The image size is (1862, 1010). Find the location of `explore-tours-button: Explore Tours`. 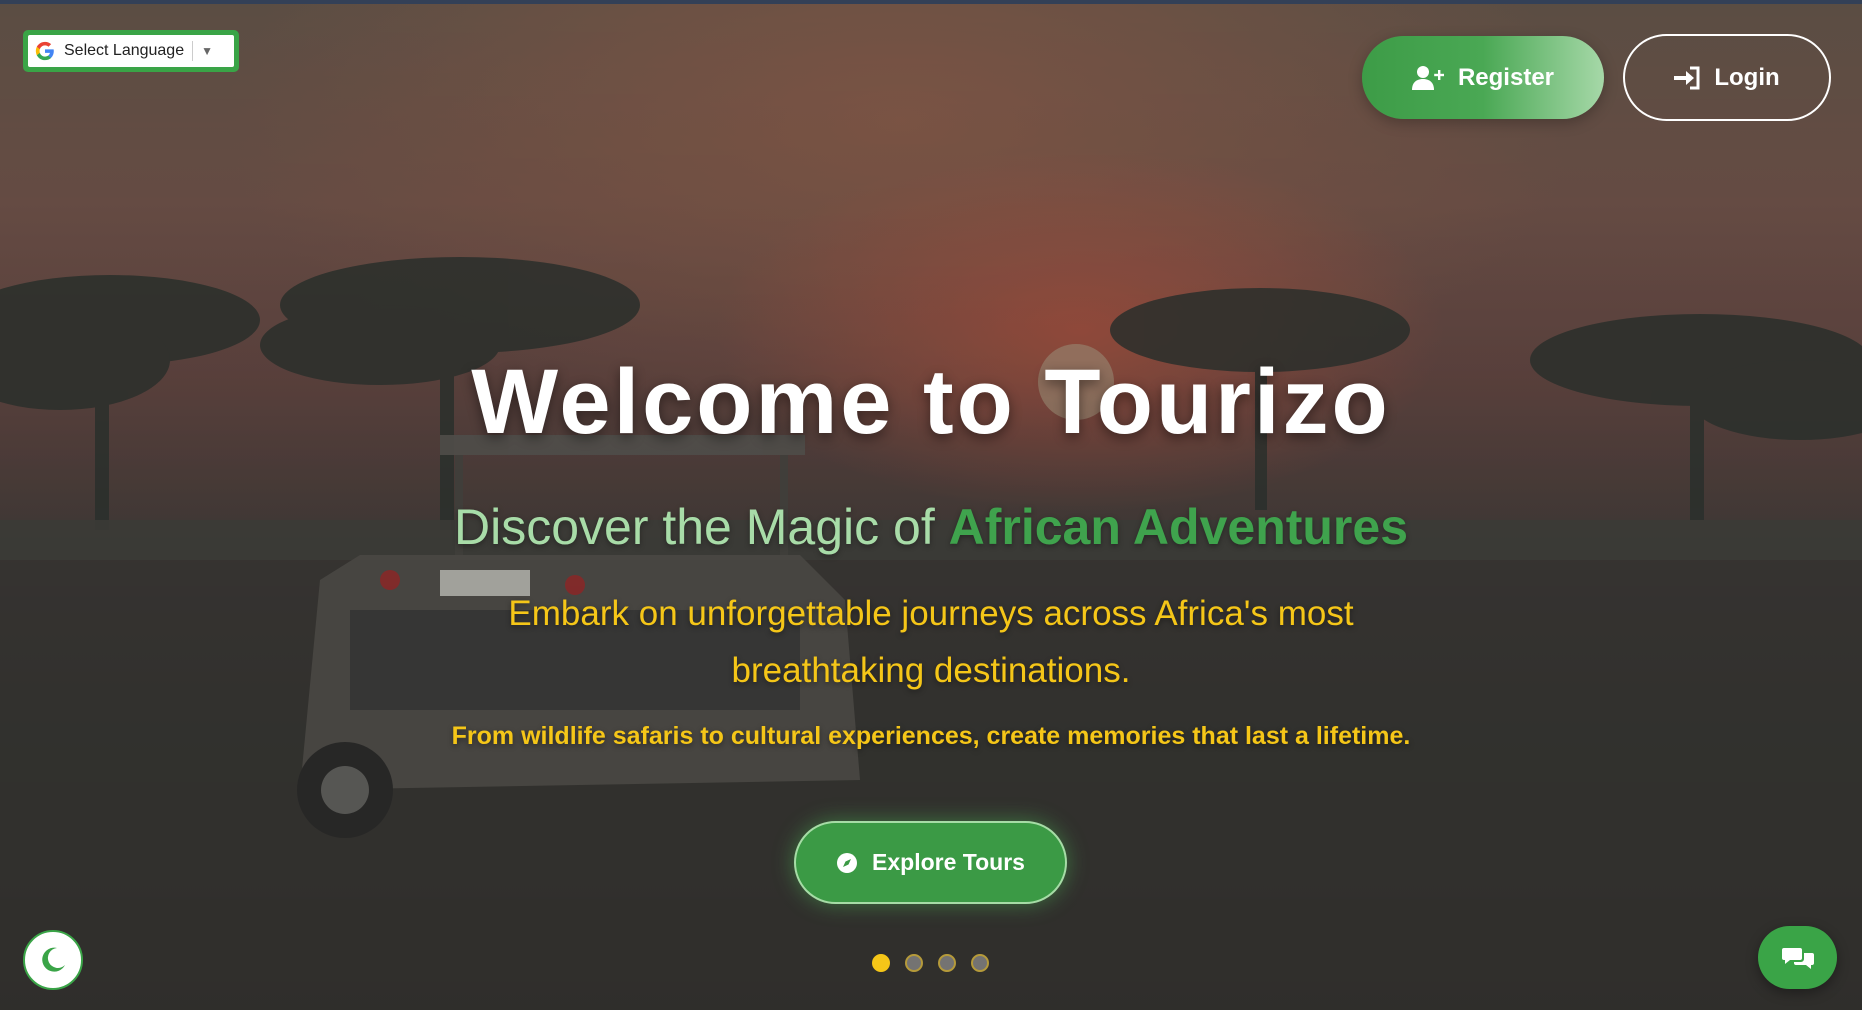

explore-tours-button: Explore Tours is located at coordinates (930, 862).